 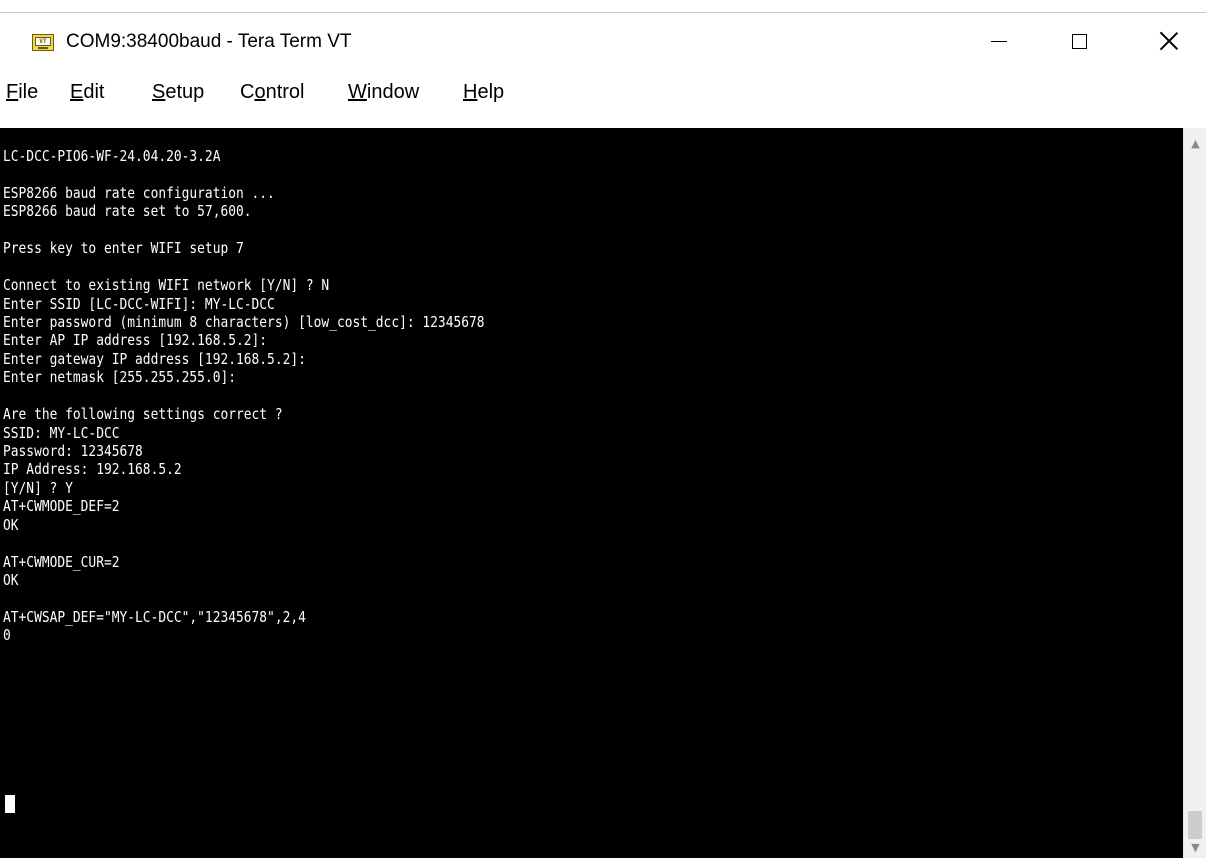 I want to click on tera-term-app-icon: VT, so click(x=43, y=42).